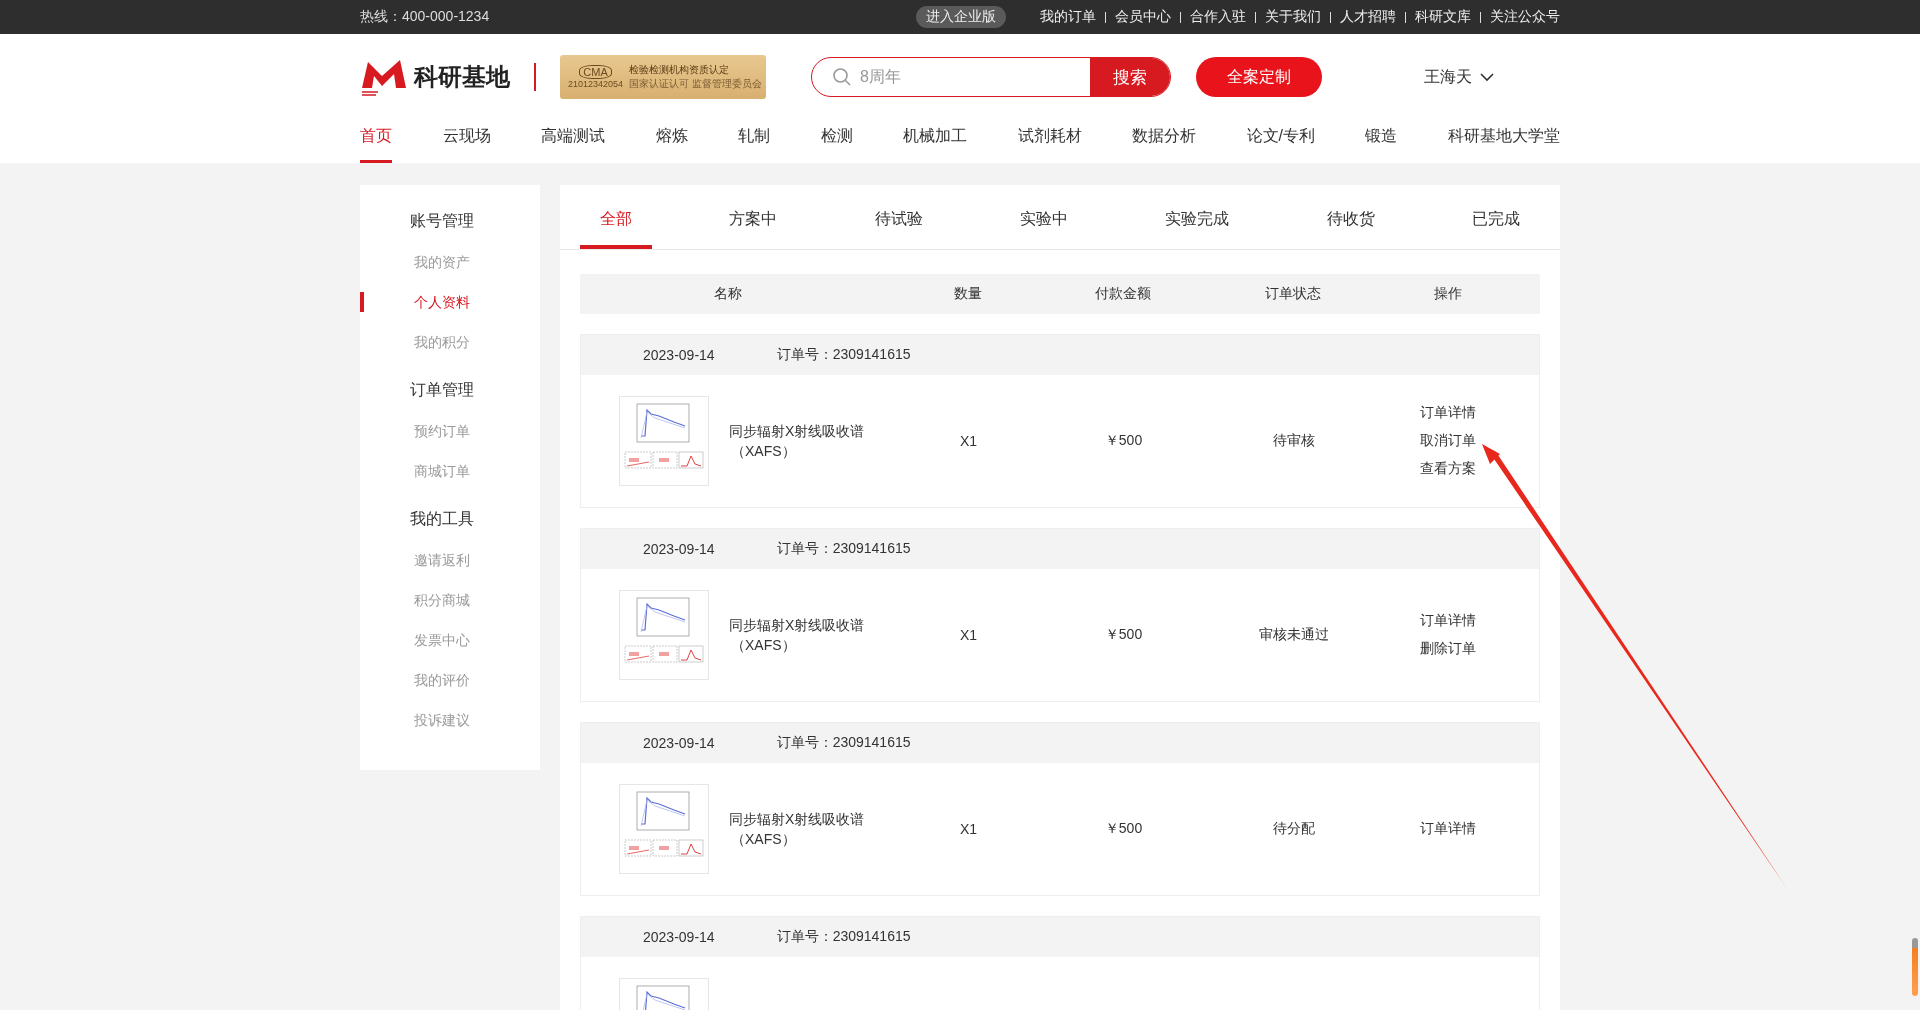  What do you see at coordinates (1044, 217) in the screenshot?
I see `order-tab: 实验中` at bounding box center [1044, 217].